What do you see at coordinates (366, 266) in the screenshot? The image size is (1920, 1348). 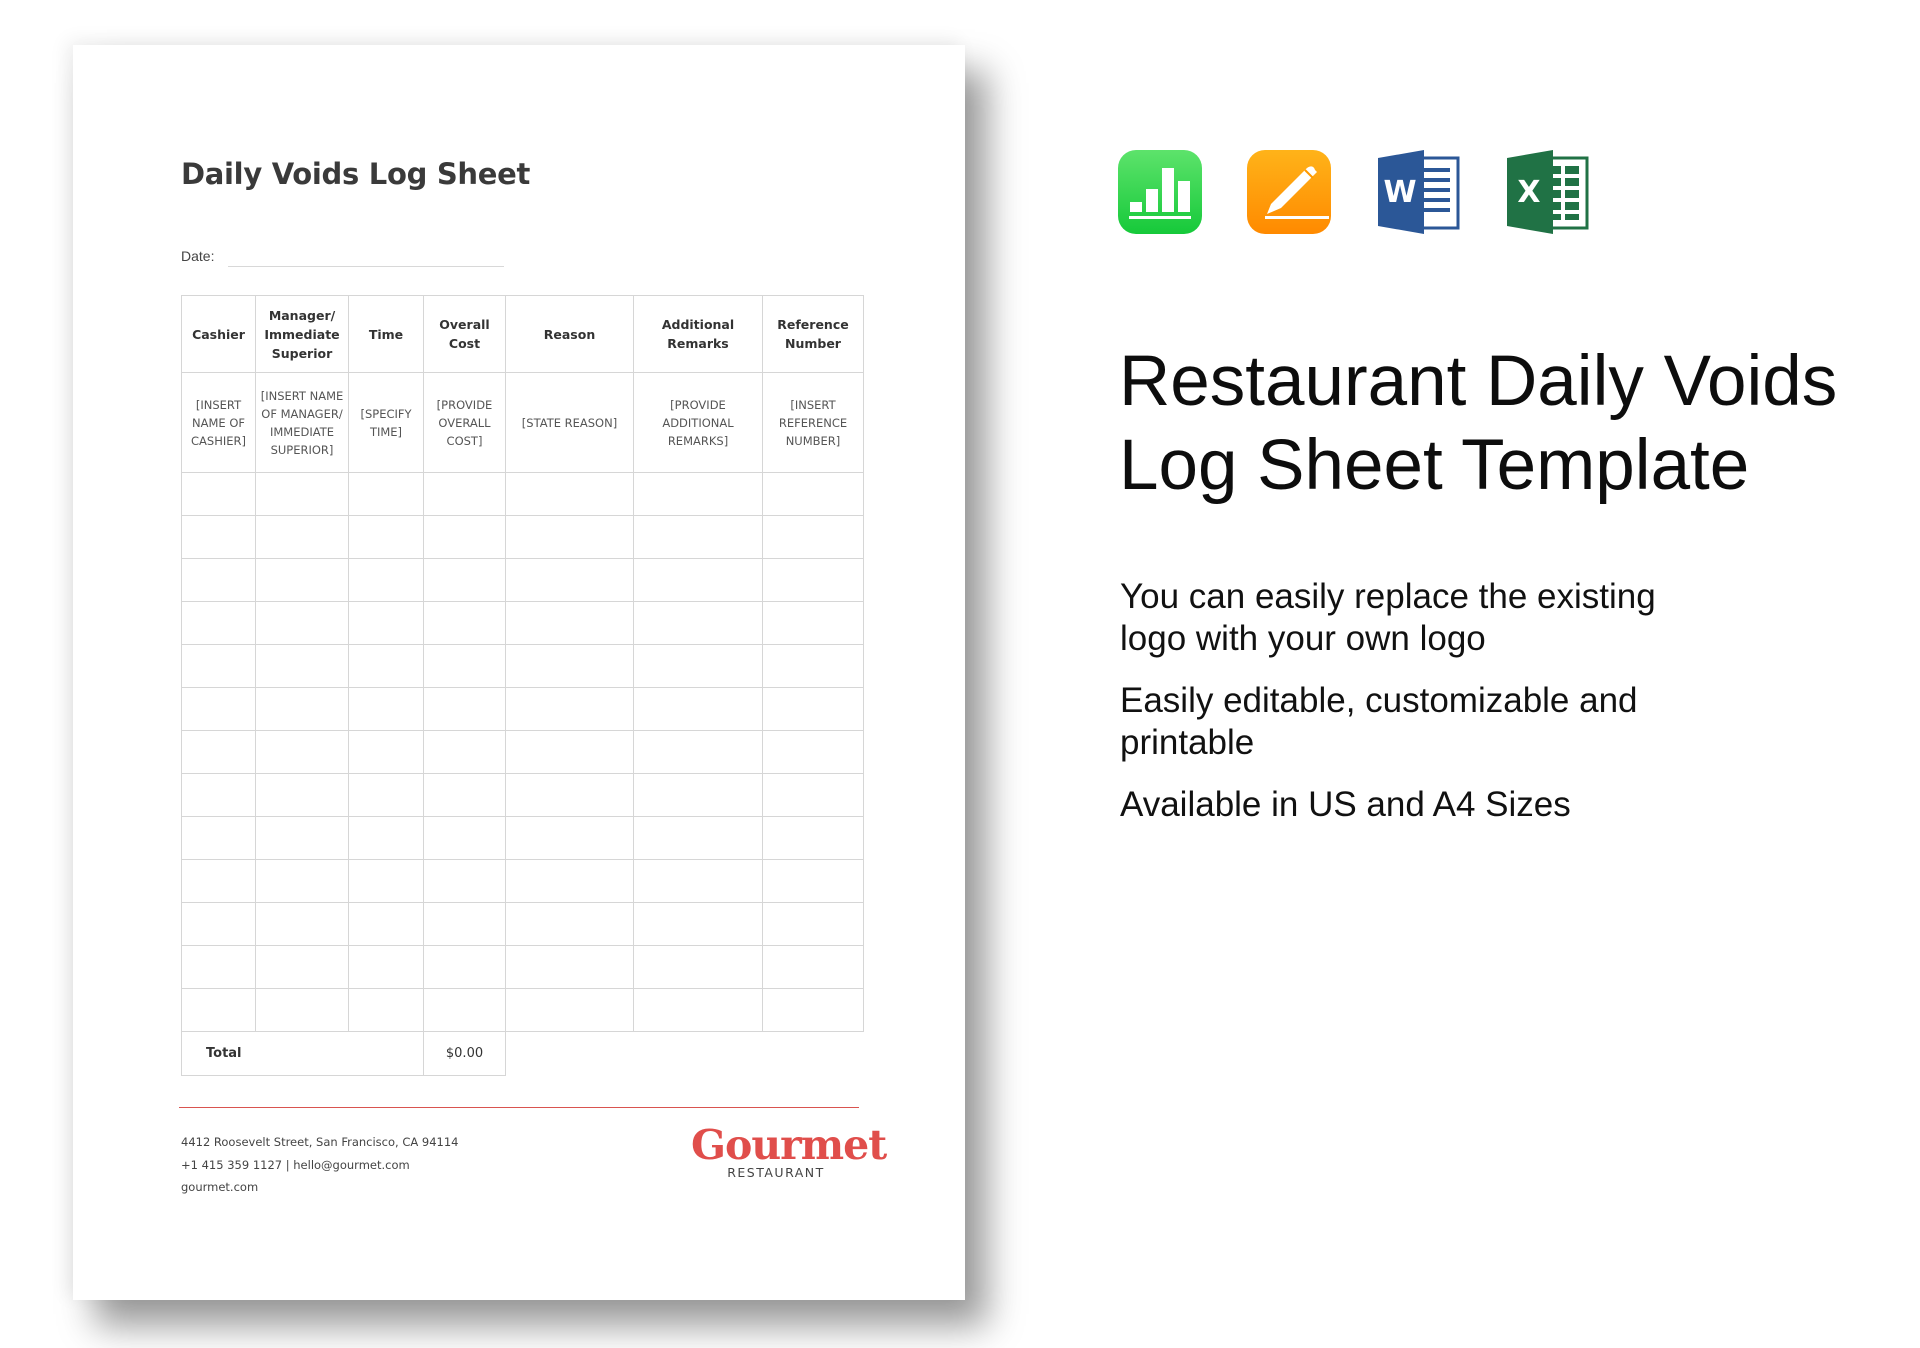 I see `date-field` at bounding box center [366, 266].